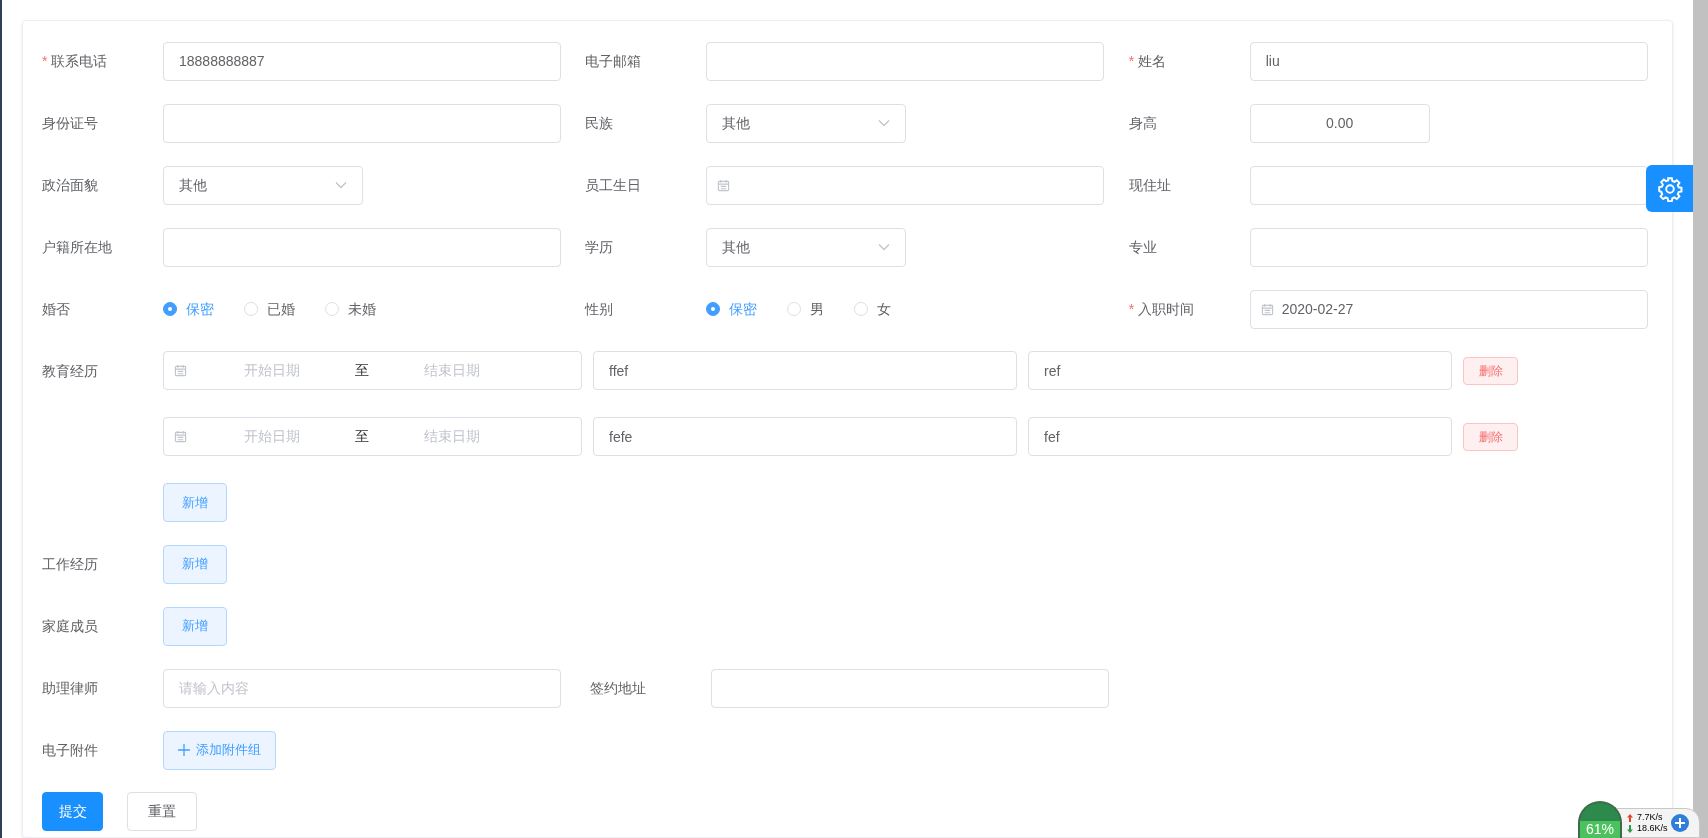 This screenshot has height=838, width=1708. What do you see at coordinates (599, 247) in the screenshot?
I see `field-label: 学历` at bounding box center [599, 247].